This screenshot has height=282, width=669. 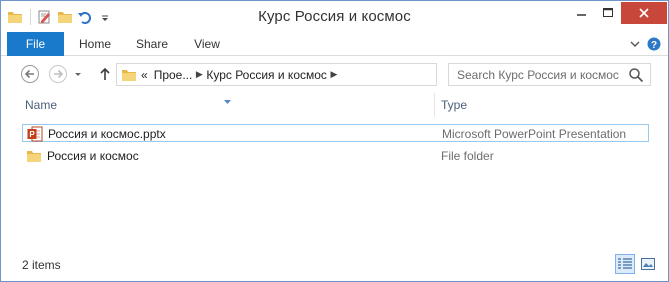 I want to click on help-icon: ?, so click(x=654, y=44).